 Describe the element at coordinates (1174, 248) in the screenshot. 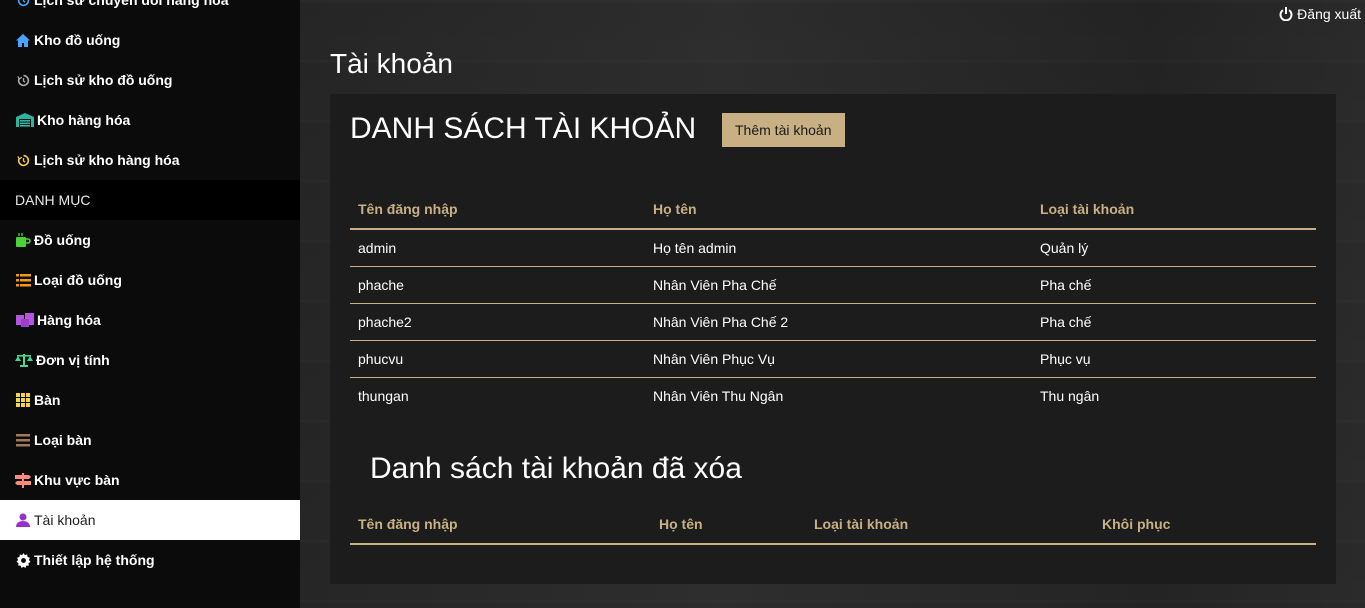

I see `cell-account-type: Quản lý` at that location.